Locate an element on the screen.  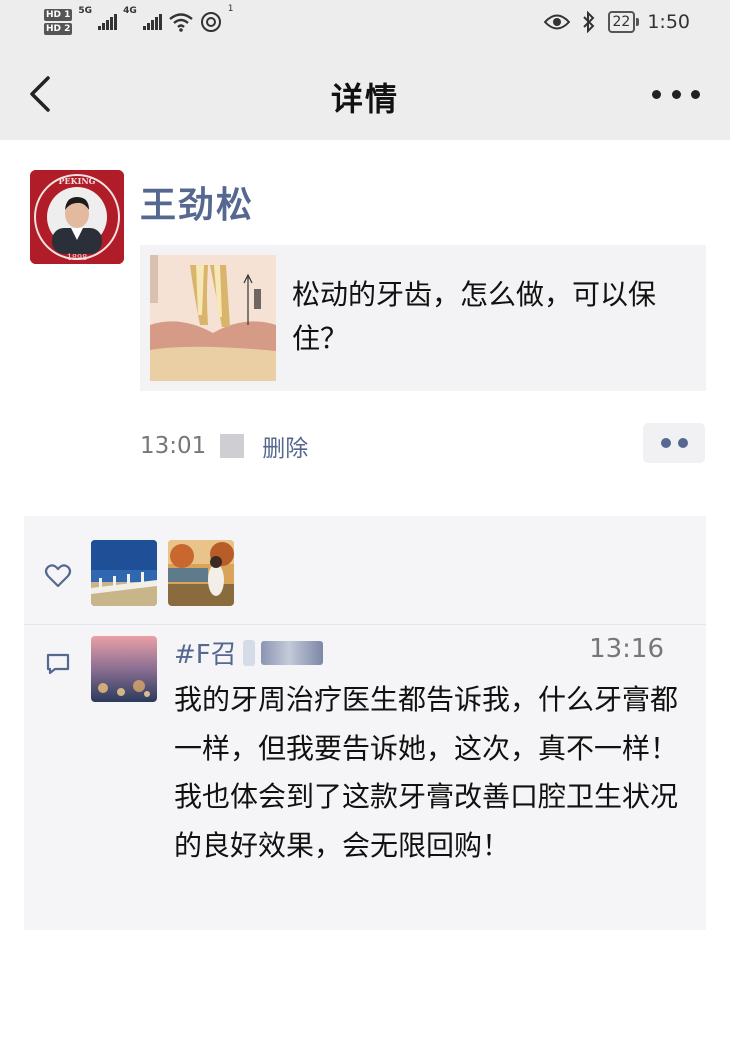
tooth-thumbnail-image is located at coordinates (213, 318).